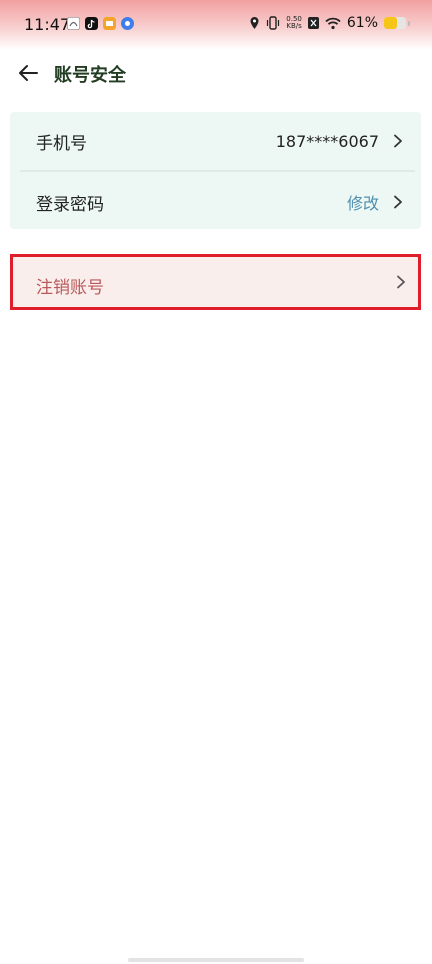  I want to click on net-speed-unit: KB/s, so click(294, 26).